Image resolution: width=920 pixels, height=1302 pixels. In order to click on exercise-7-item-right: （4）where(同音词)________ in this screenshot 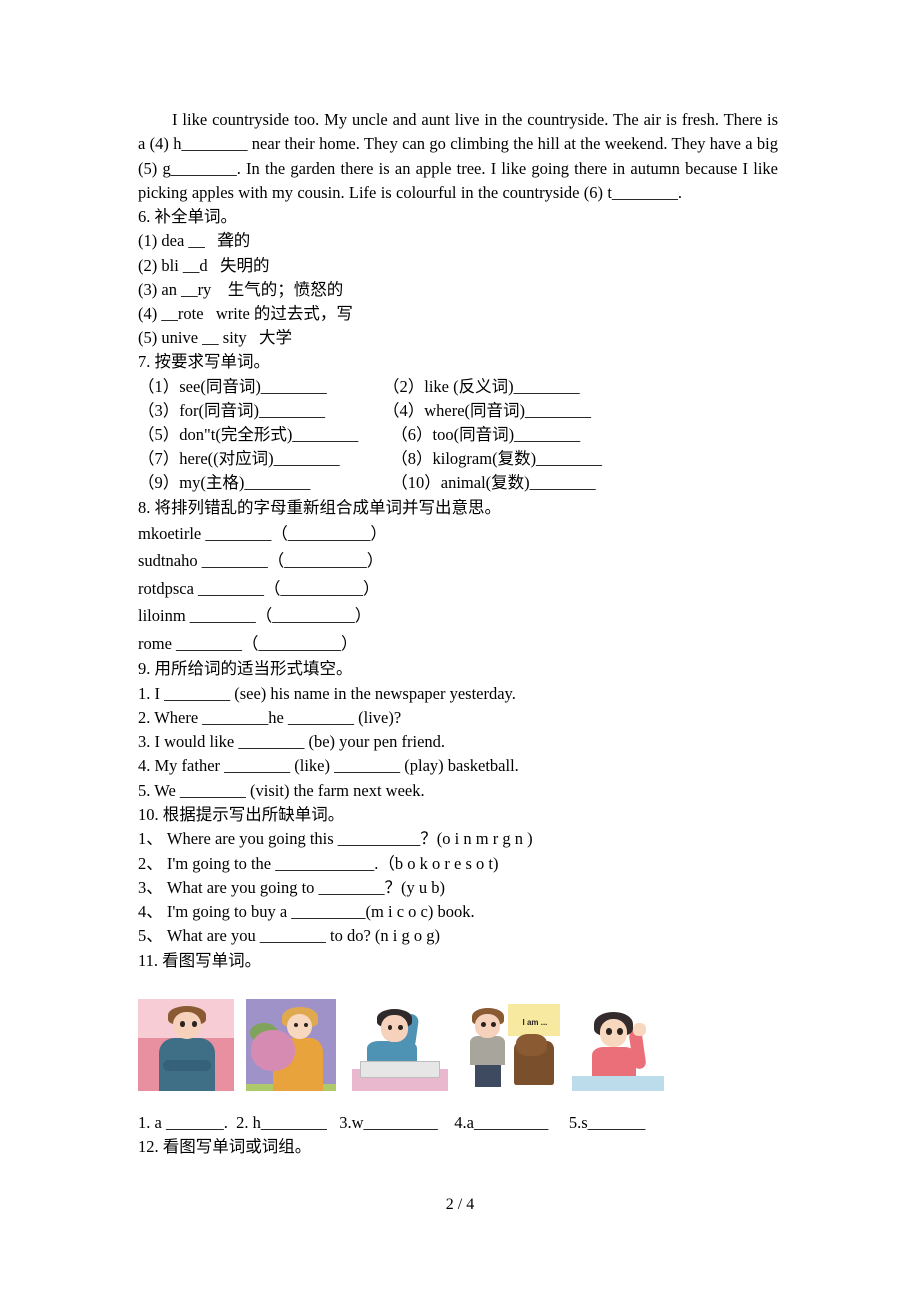, I will do `click(487, 410)`.